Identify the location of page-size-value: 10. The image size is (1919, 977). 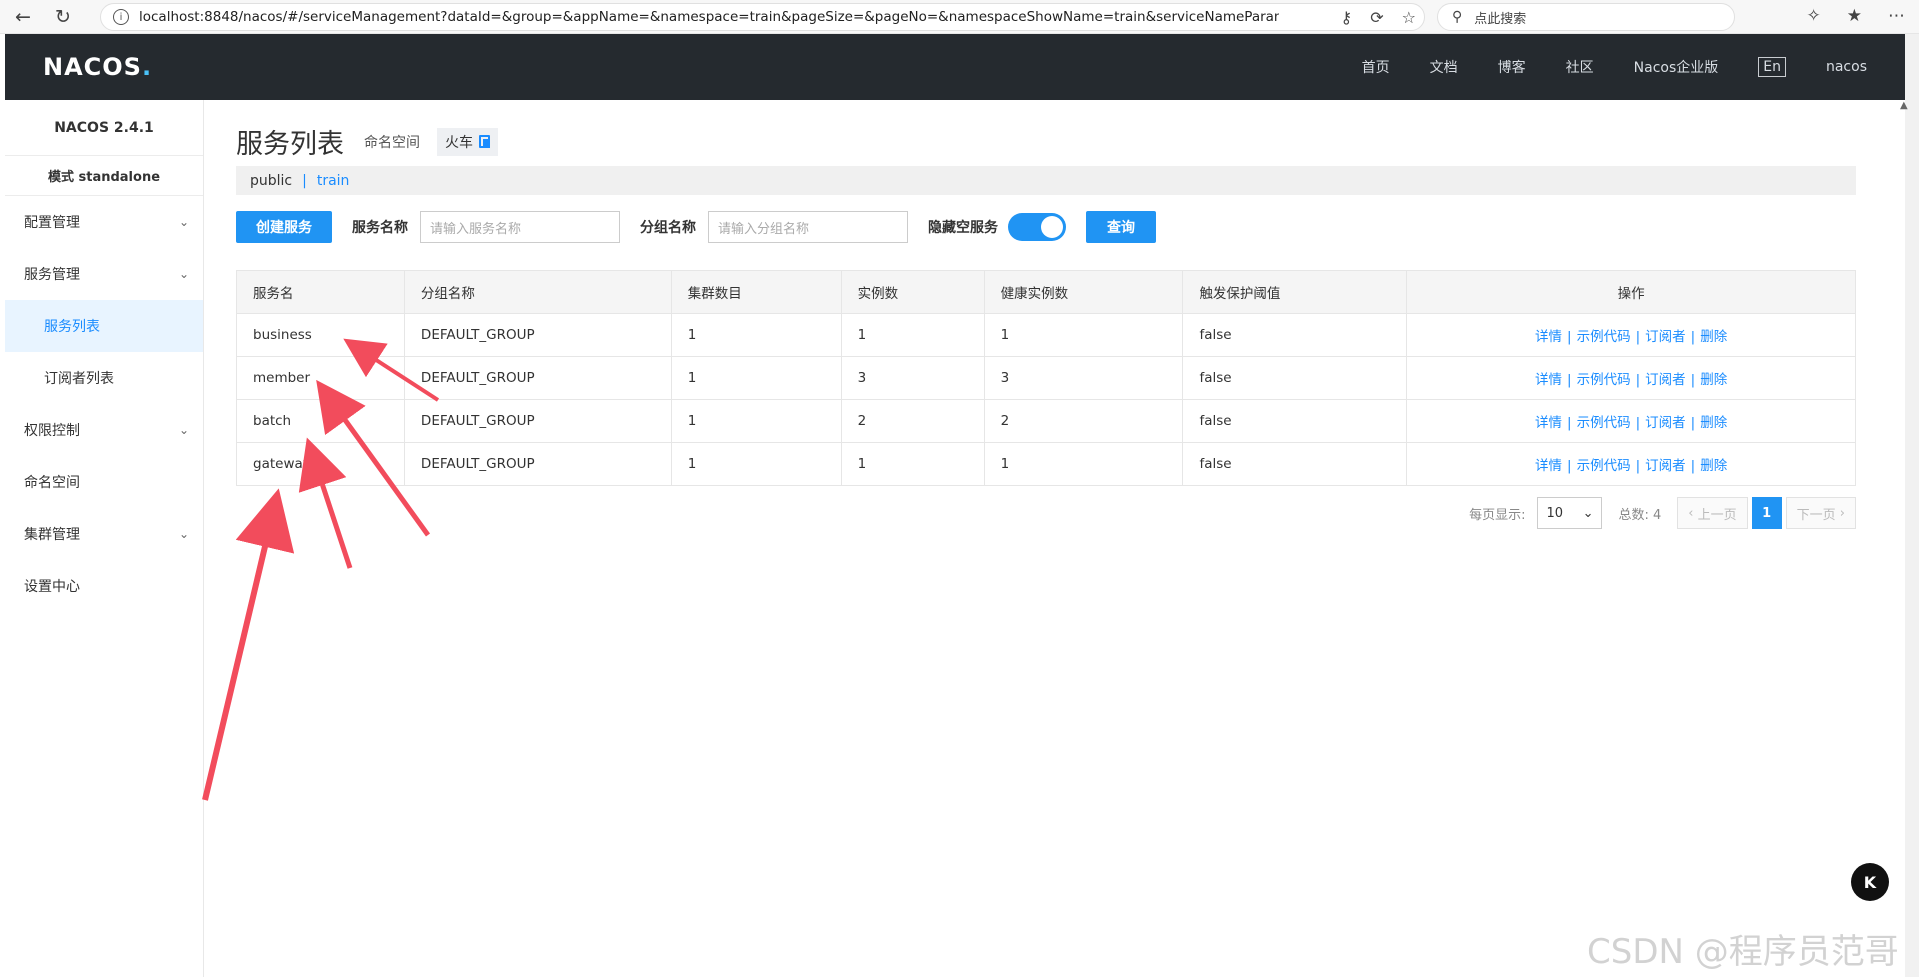
(1555, 513).